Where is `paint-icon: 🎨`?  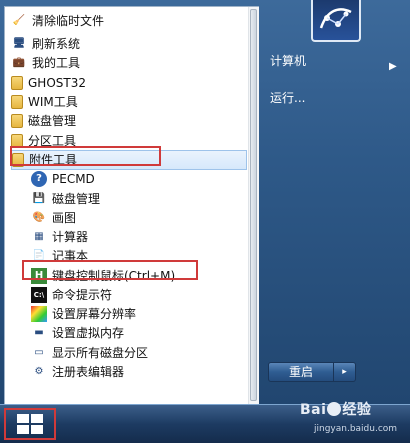
paint-icon: 🎨 is located at coordinates (39, 217).